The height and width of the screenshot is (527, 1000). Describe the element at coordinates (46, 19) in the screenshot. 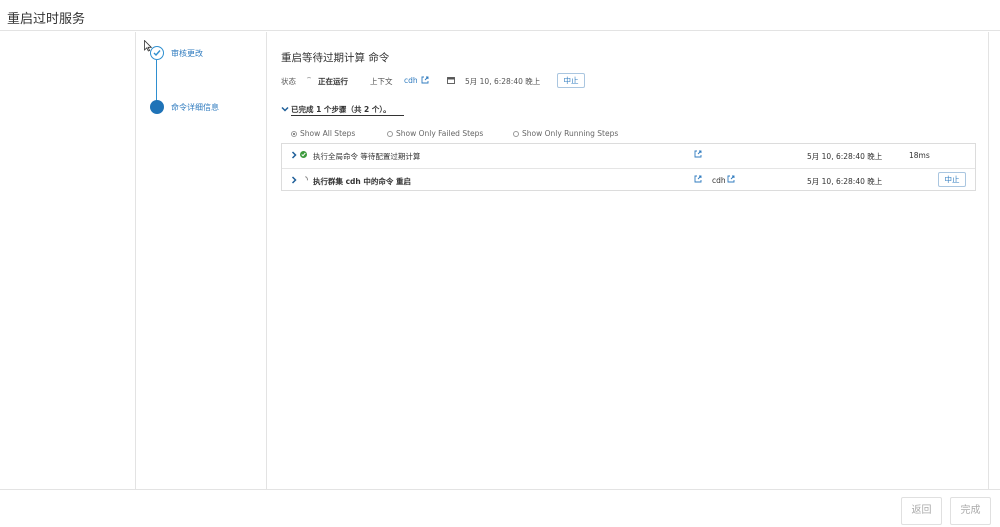

I see `page-title: 重启过时服务` at that location.